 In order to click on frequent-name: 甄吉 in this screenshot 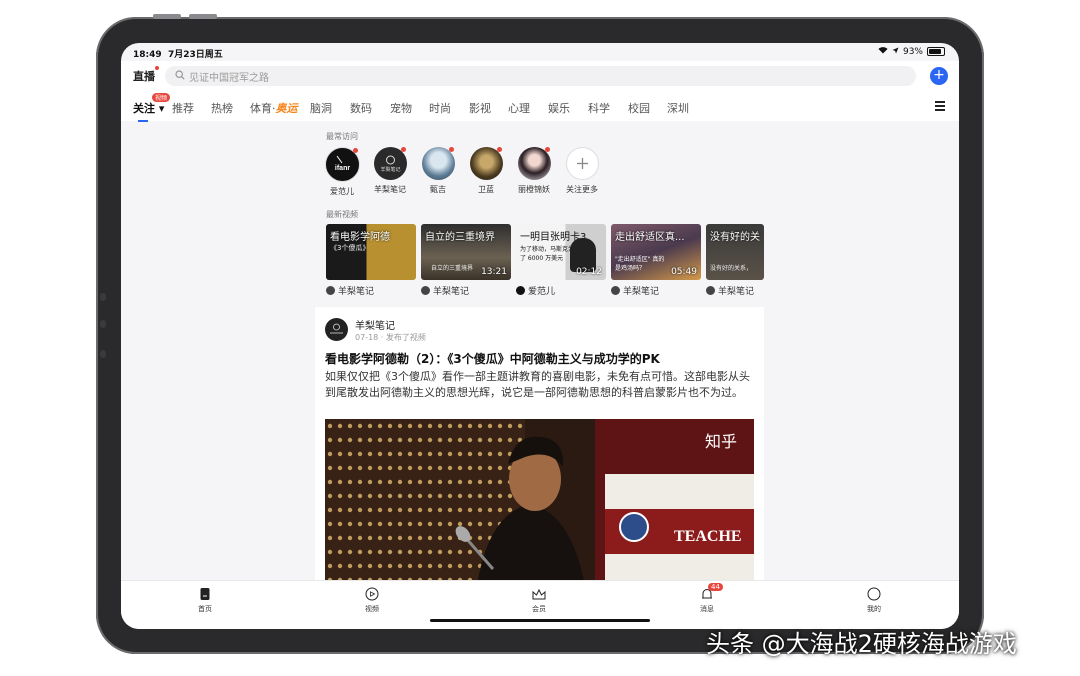, I will do `click(438, 189)`.